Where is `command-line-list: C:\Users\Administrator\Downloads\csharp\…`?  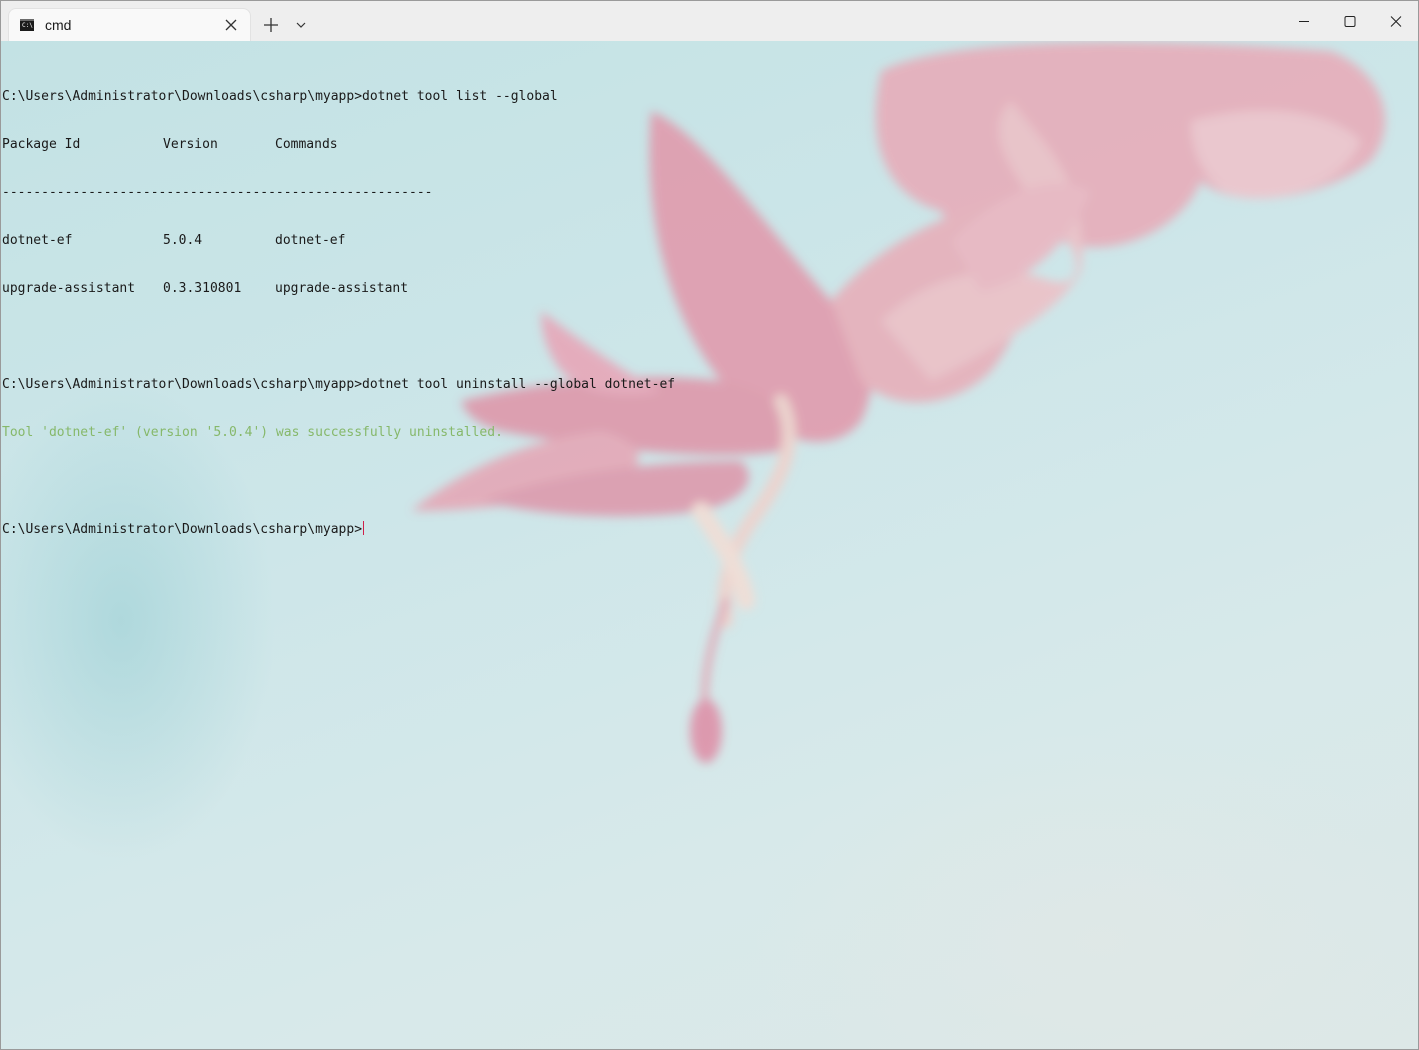
command-line-list: C:\Users\Administrator\Downloads\csharp\… is located at coordinates (280, 96).